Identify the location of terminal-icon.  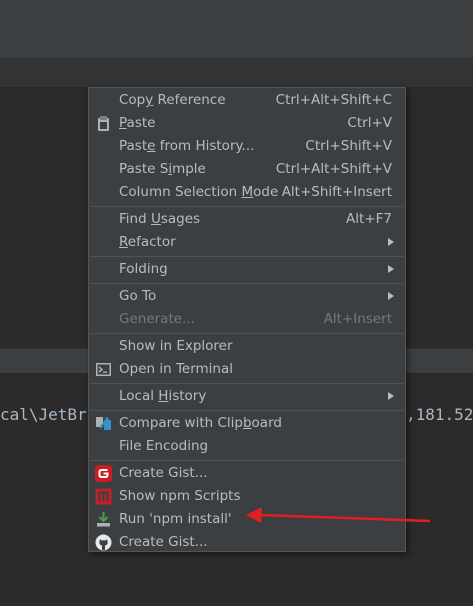
(103, 369).